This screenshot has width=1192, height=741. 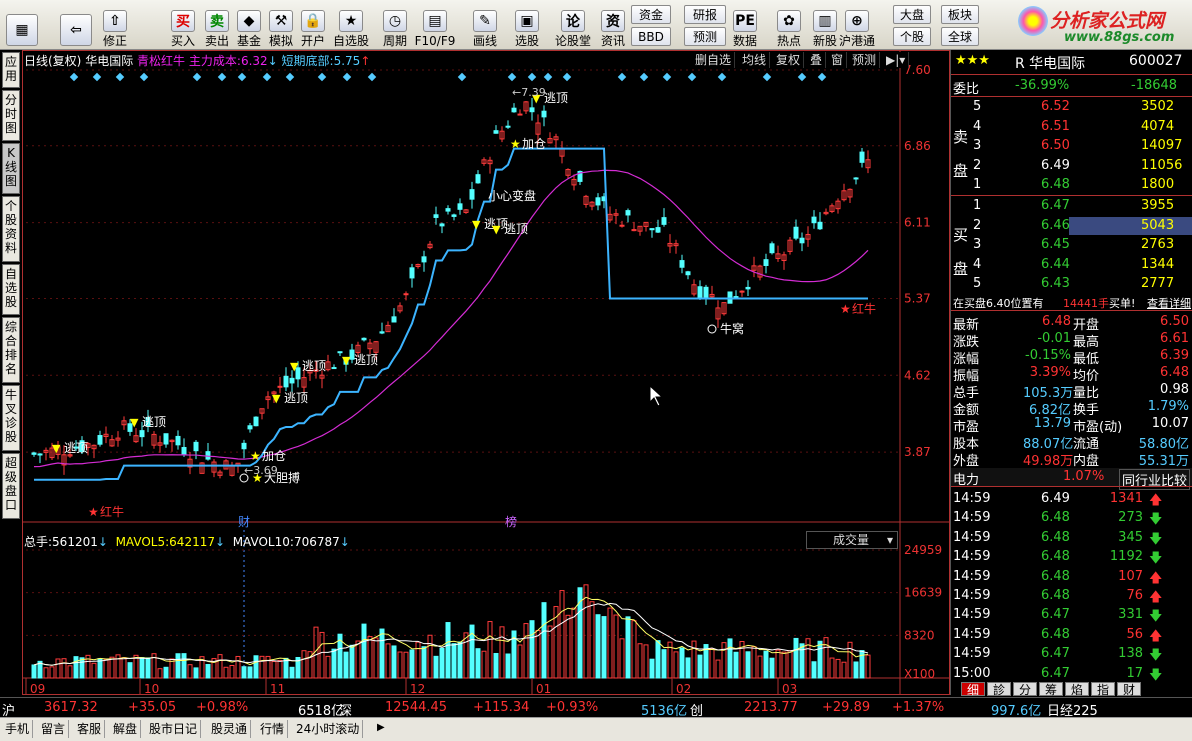 I want to click on quote-tab-5: 指, so click(x=1103, y=689).